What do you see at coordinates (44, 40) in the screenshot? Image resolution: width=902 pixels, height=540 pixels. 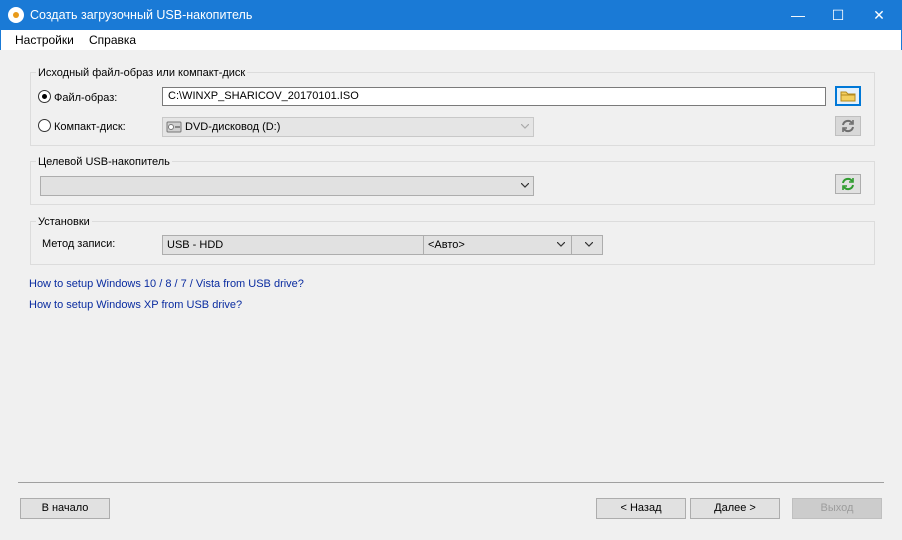 I see `menu-settings: Настройки` at bounding box center [44, 40].